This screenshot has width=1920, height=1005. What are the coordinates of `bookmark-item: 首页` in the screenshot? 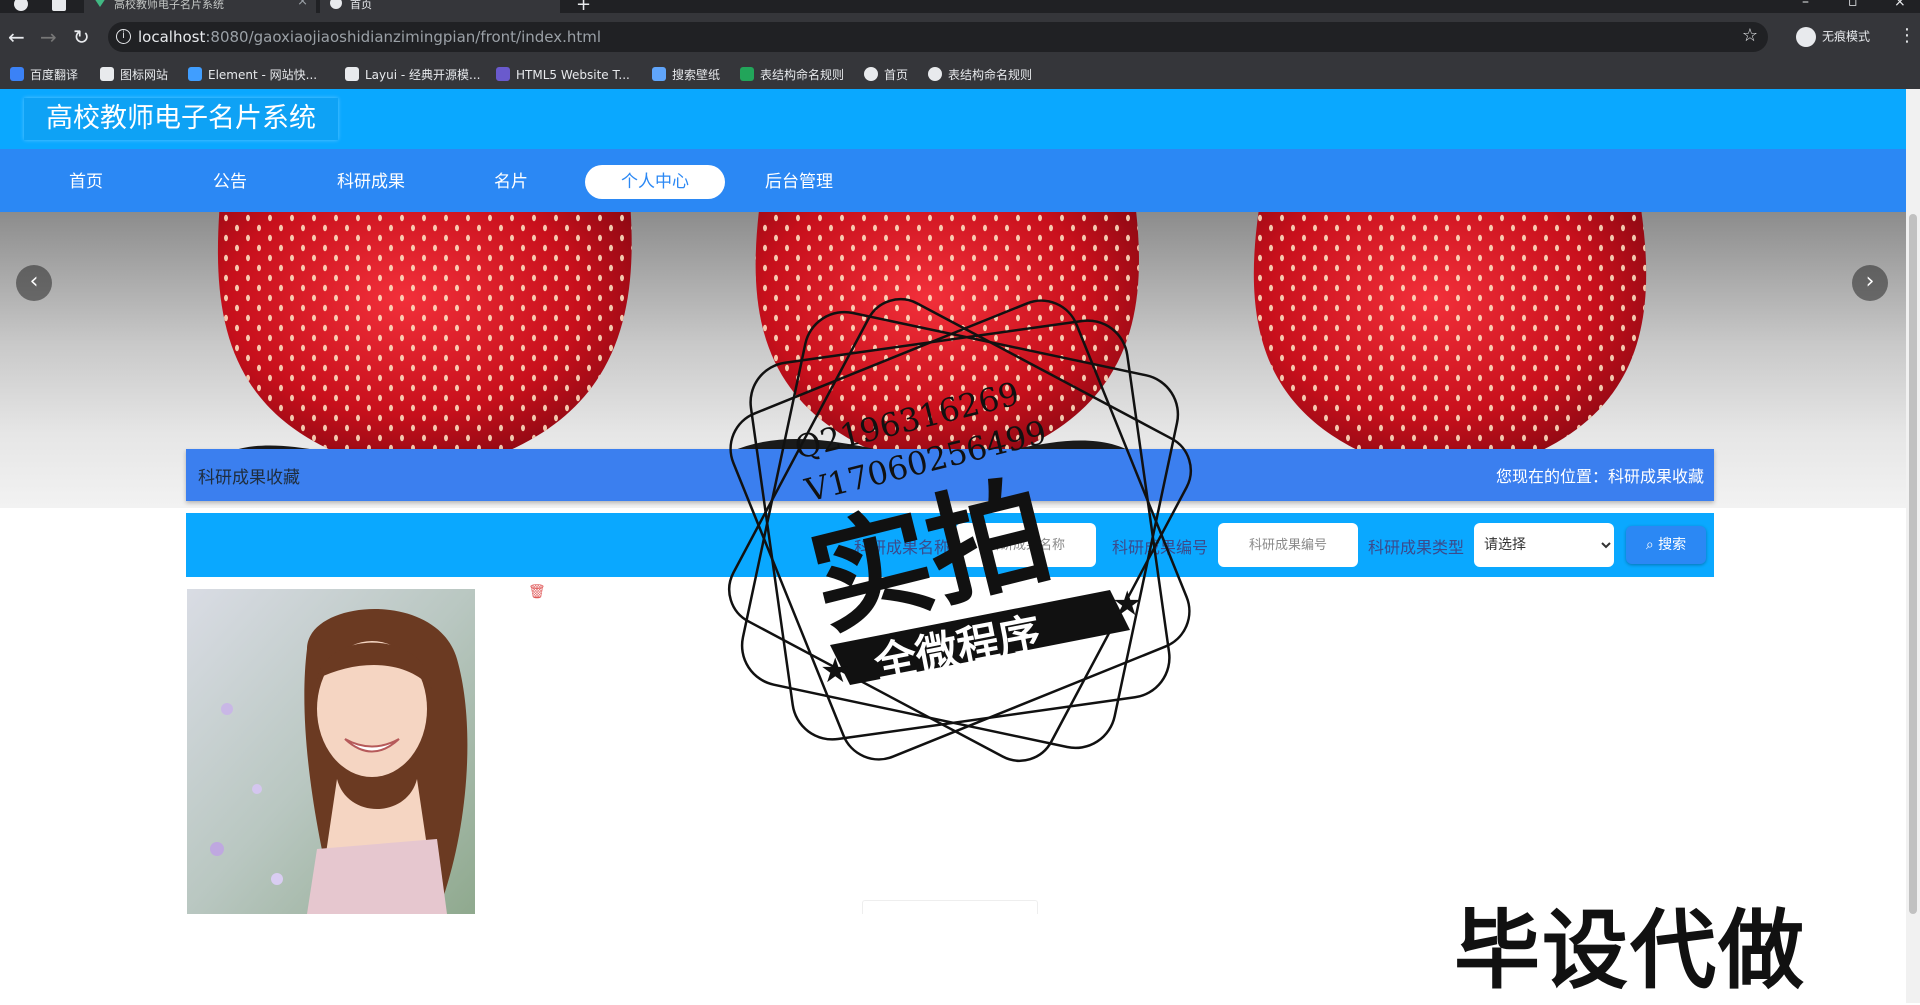 It's located at (886, 75).